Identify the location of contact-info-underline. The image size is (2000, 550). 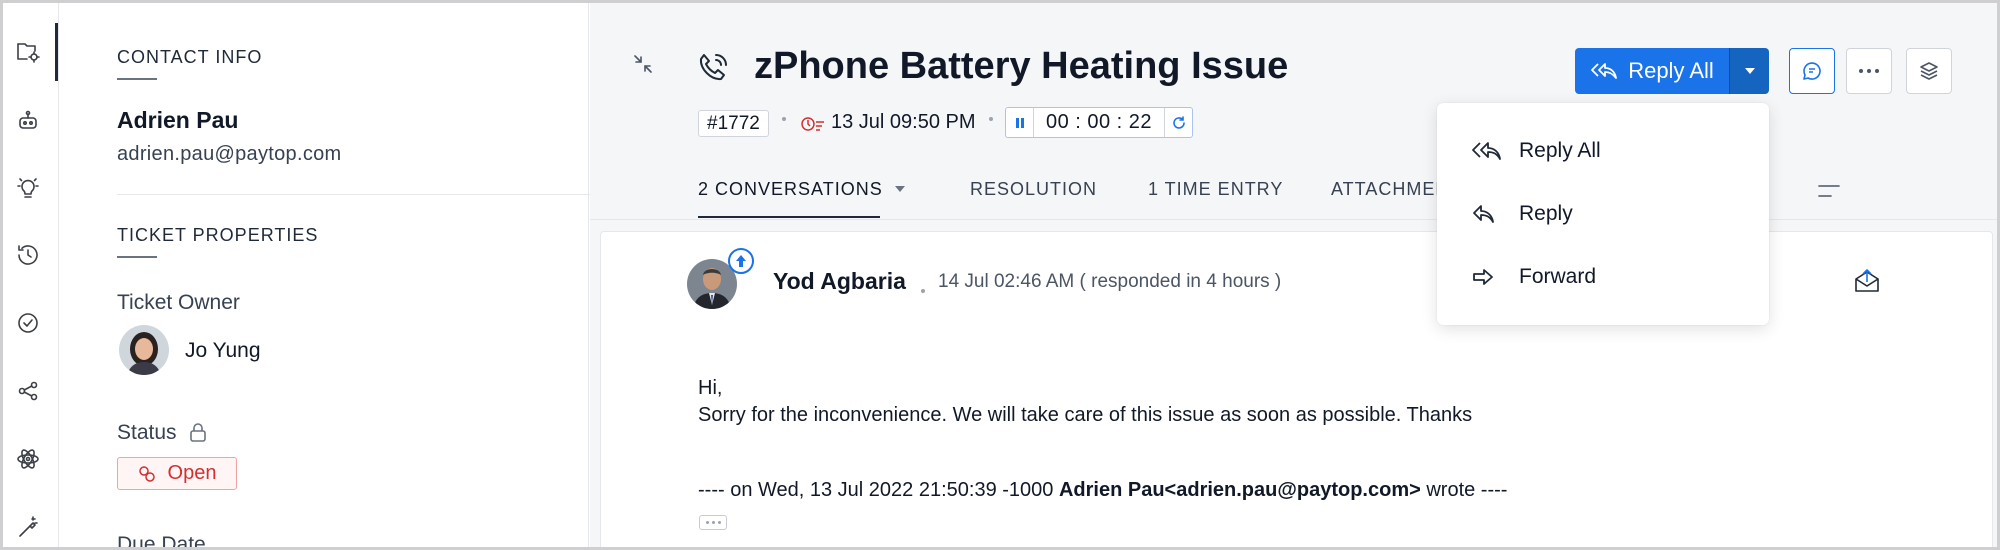
(137, 79).